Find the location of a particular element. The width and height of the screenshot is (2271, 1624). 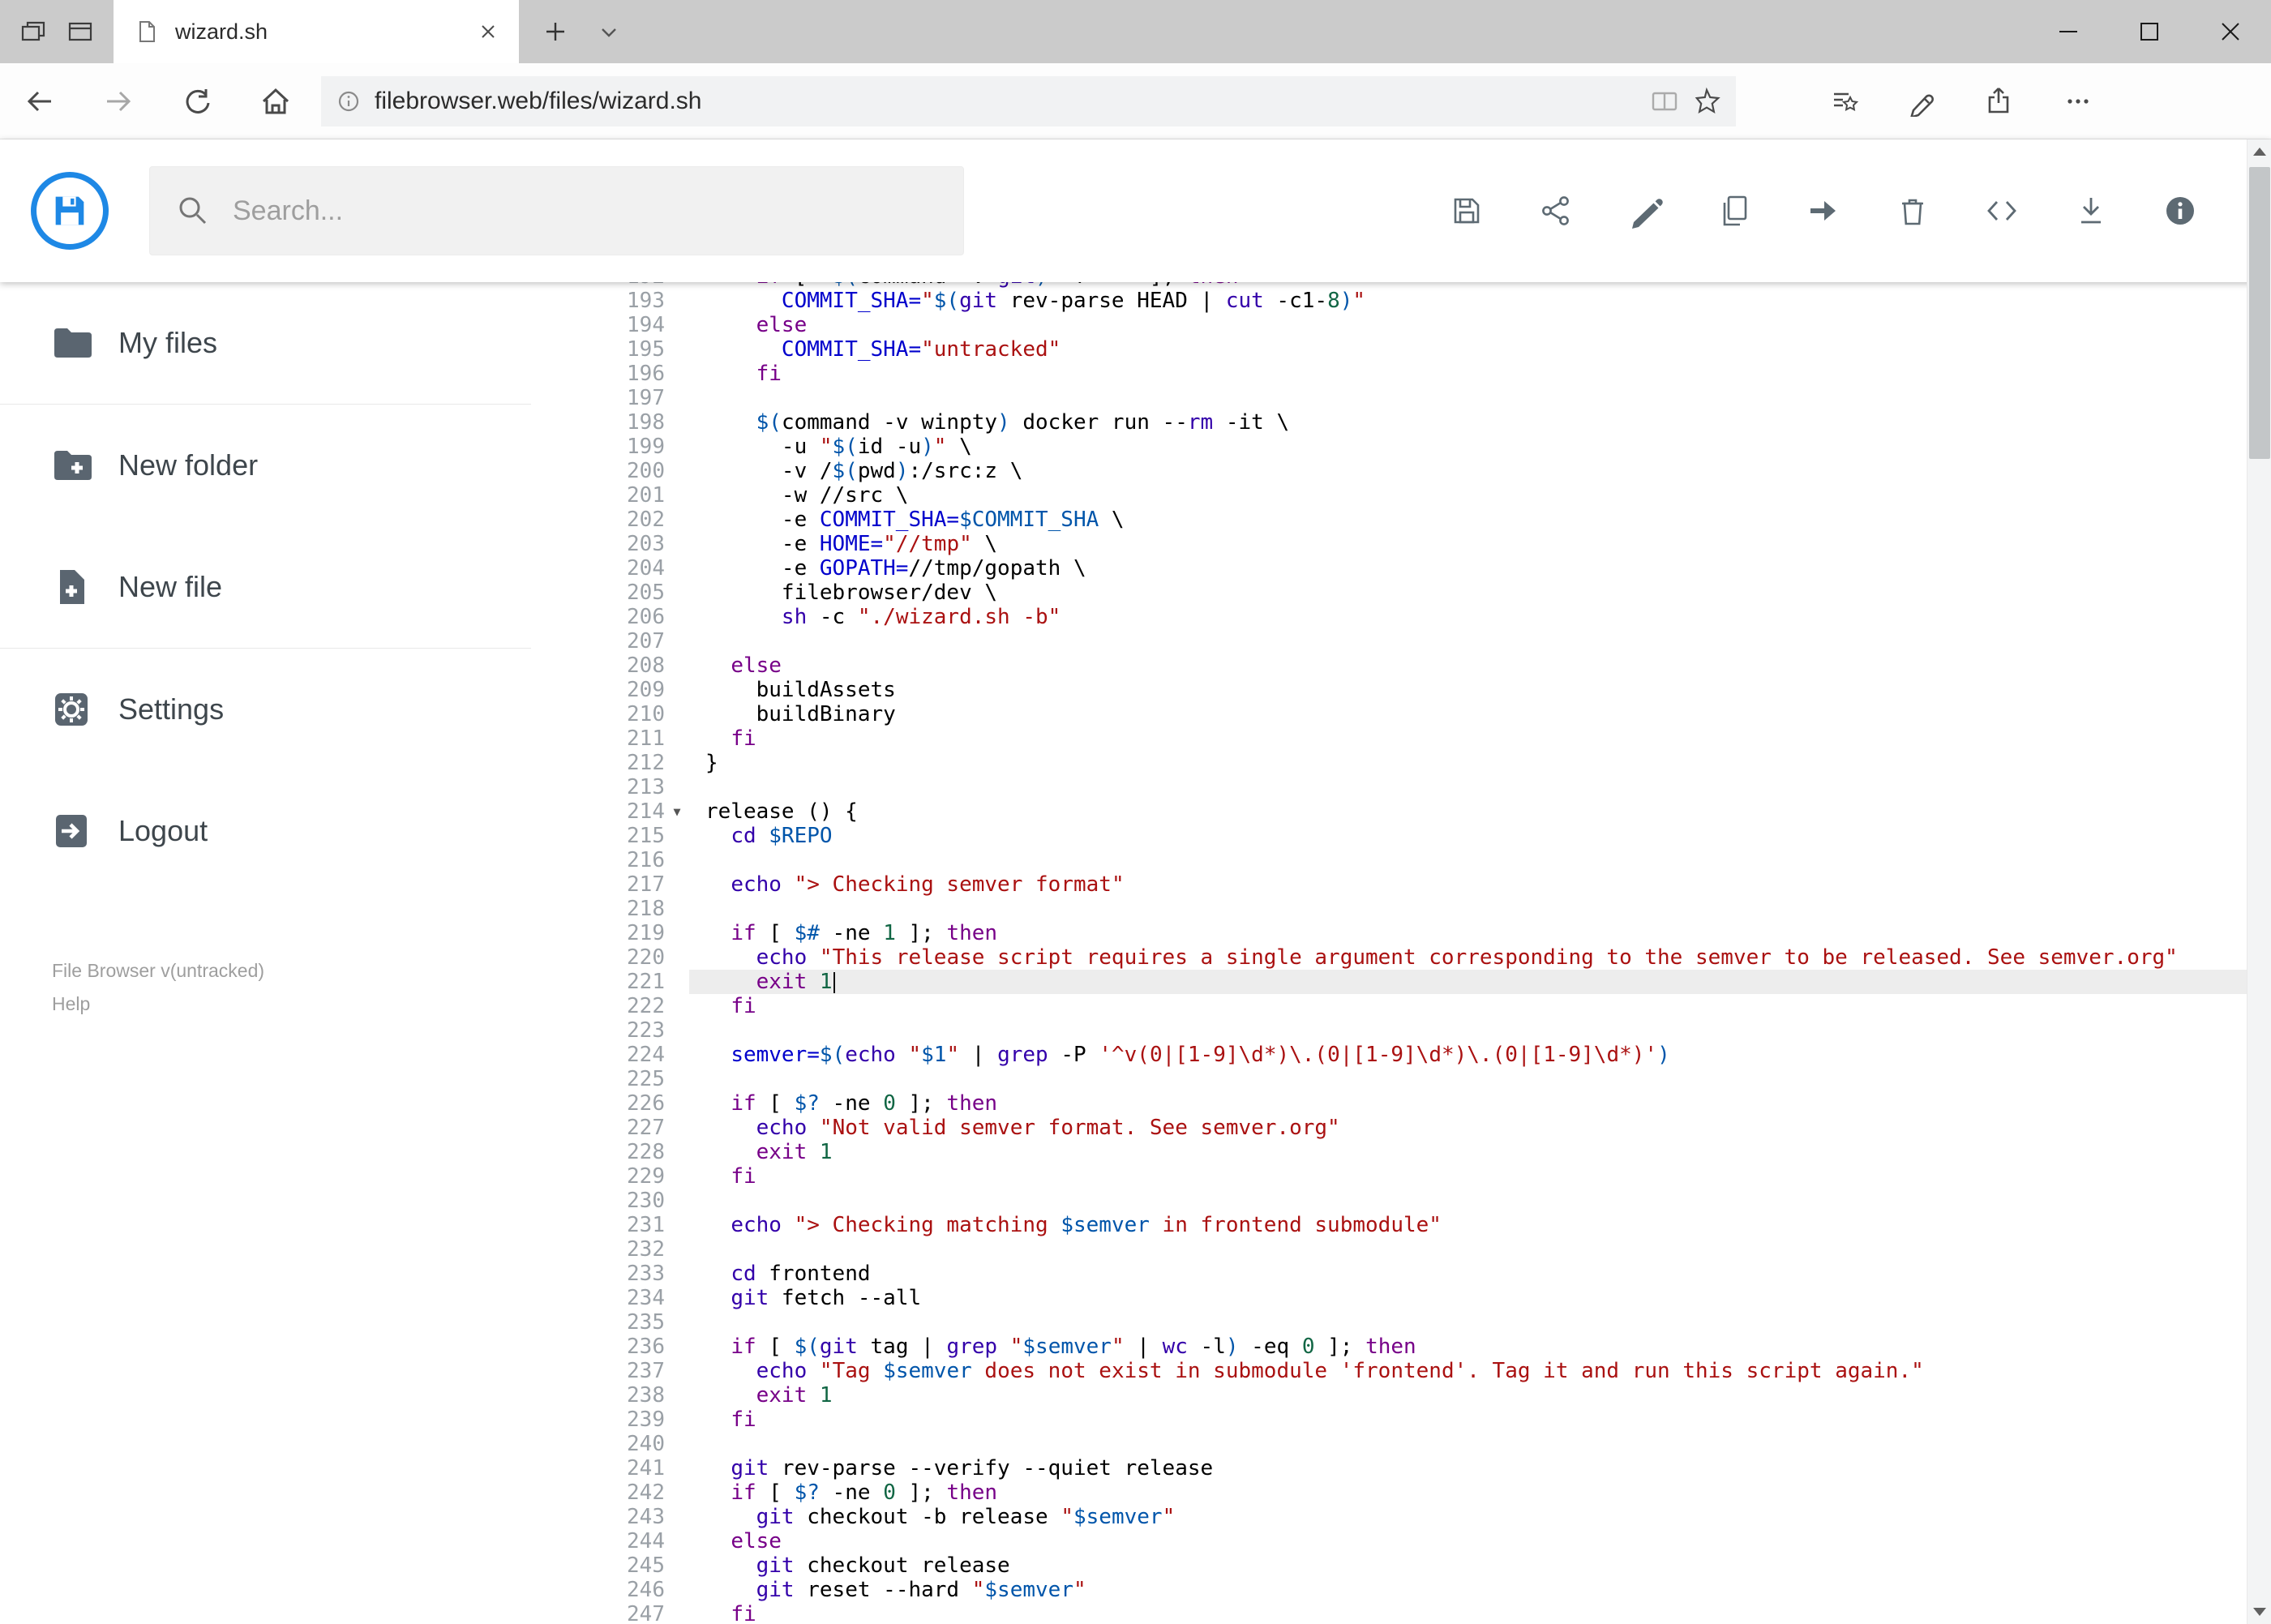

code-line: 197 is located at coordinates (1401, 398).